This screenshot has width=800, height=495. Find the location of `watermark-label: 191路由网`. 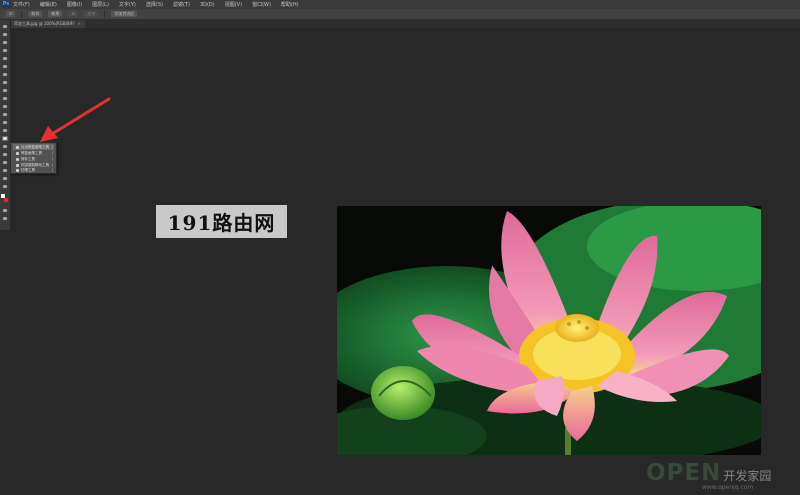

watermark-label: 191路由网 is located at coordinates (221, 221).